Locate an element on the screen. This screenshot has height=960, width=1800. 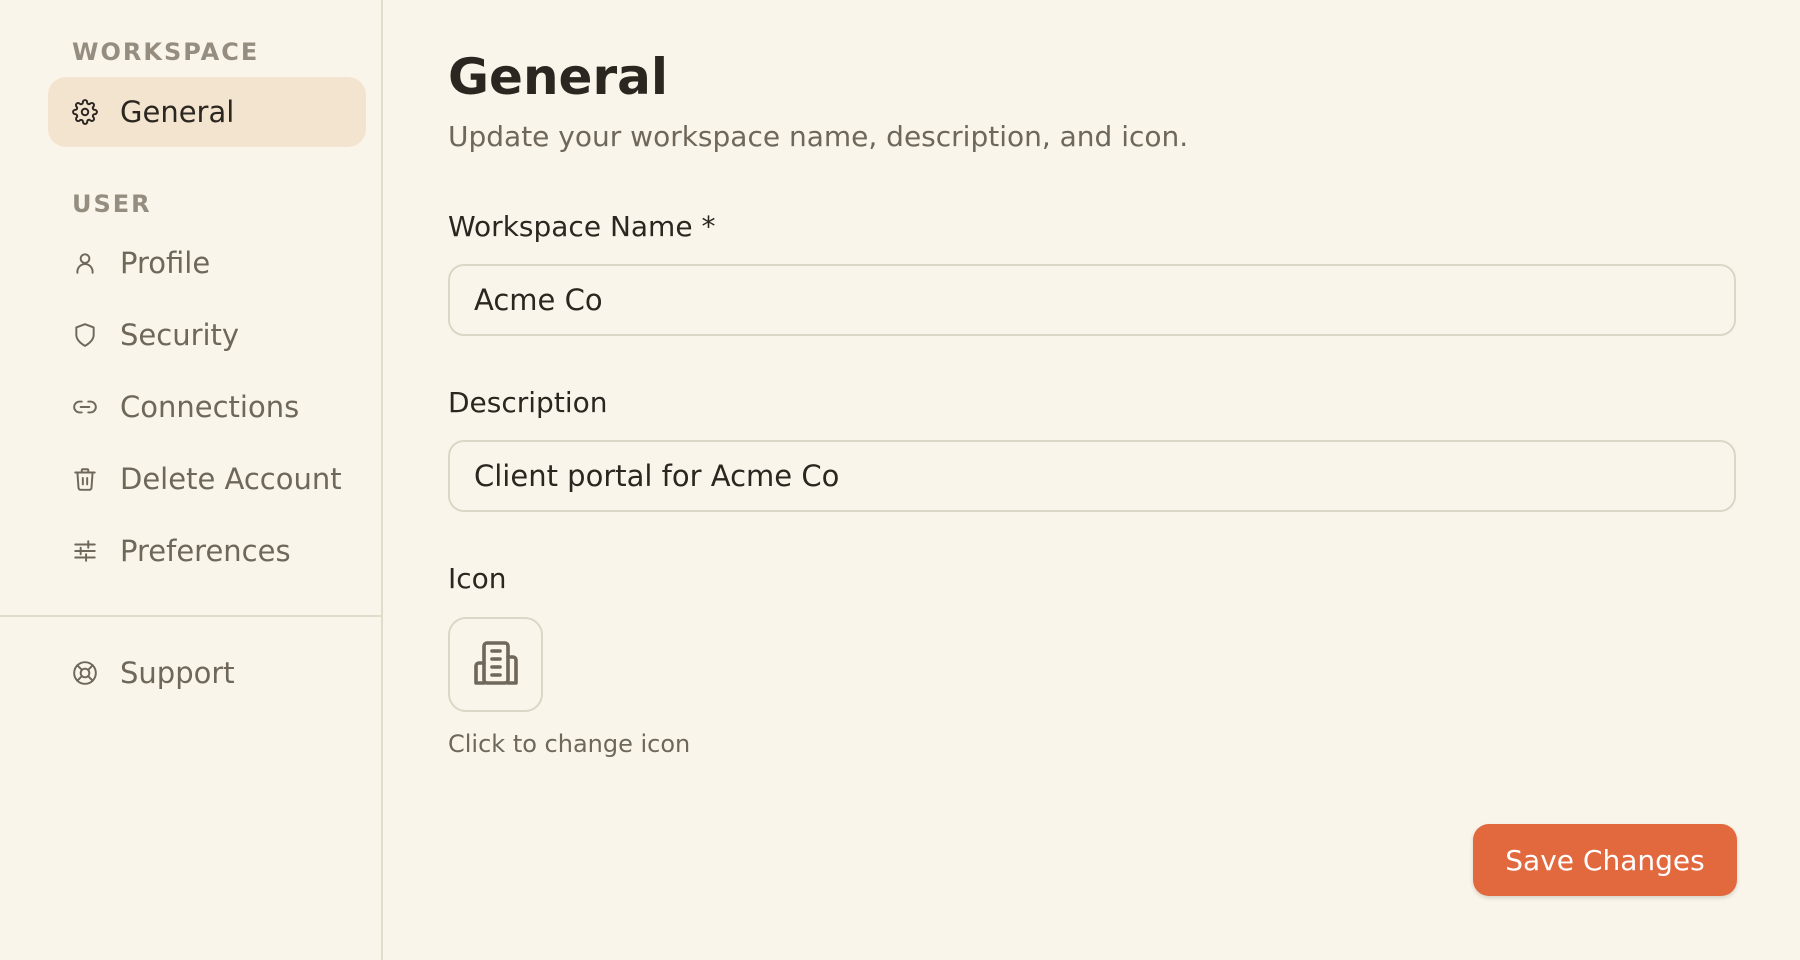
lifebuoy-icon is located at coordinates (85, 673).